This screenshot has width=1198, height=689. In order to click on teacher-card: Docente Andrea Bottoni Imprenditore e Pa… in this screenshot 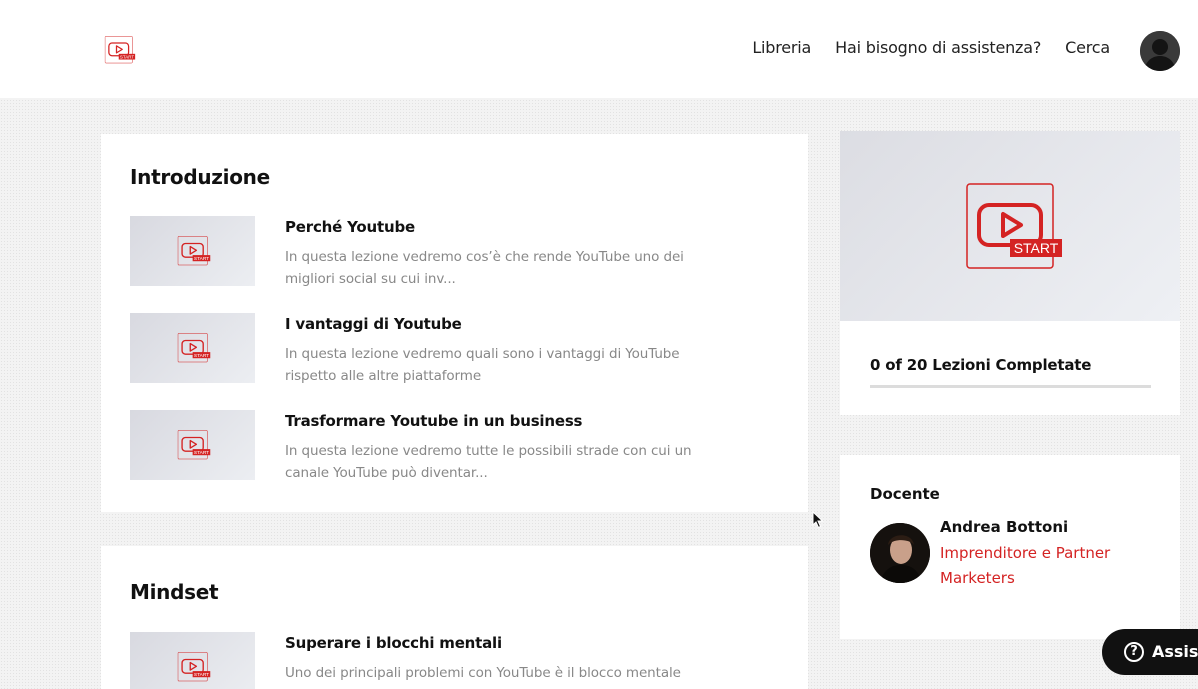, I will do `click(1010, 547)`.